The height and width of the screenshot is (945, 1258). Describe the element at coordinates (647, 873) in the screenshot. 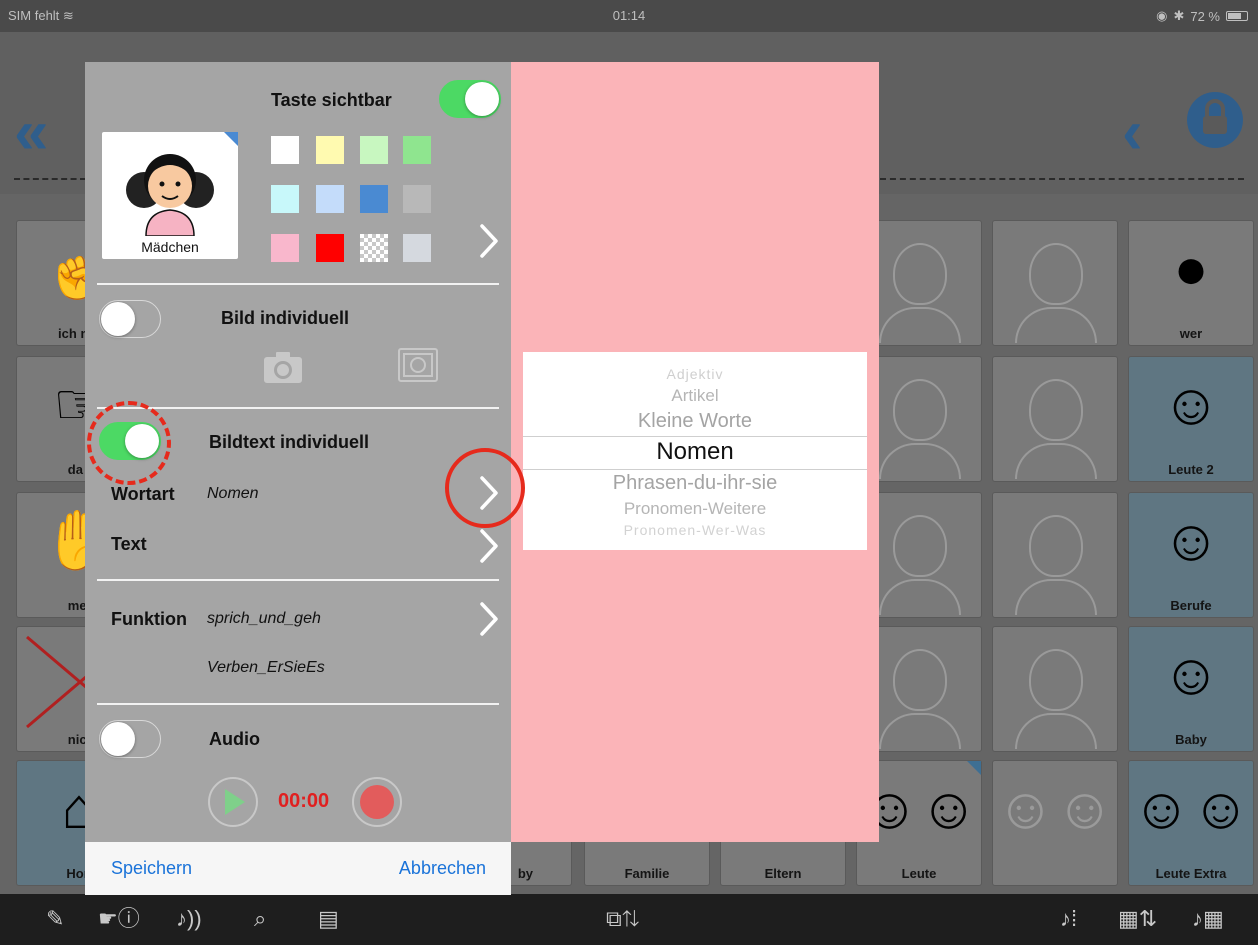

I see `grid-cell-label: Familie` at that location.